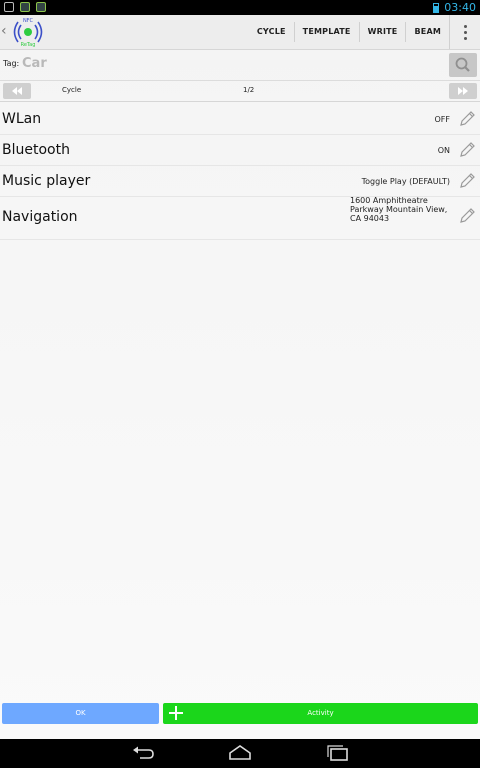 Image resolution: width=480 pixels, height=768 pixels. I want to click on add-activity-button: Activity, so click(320, 713).